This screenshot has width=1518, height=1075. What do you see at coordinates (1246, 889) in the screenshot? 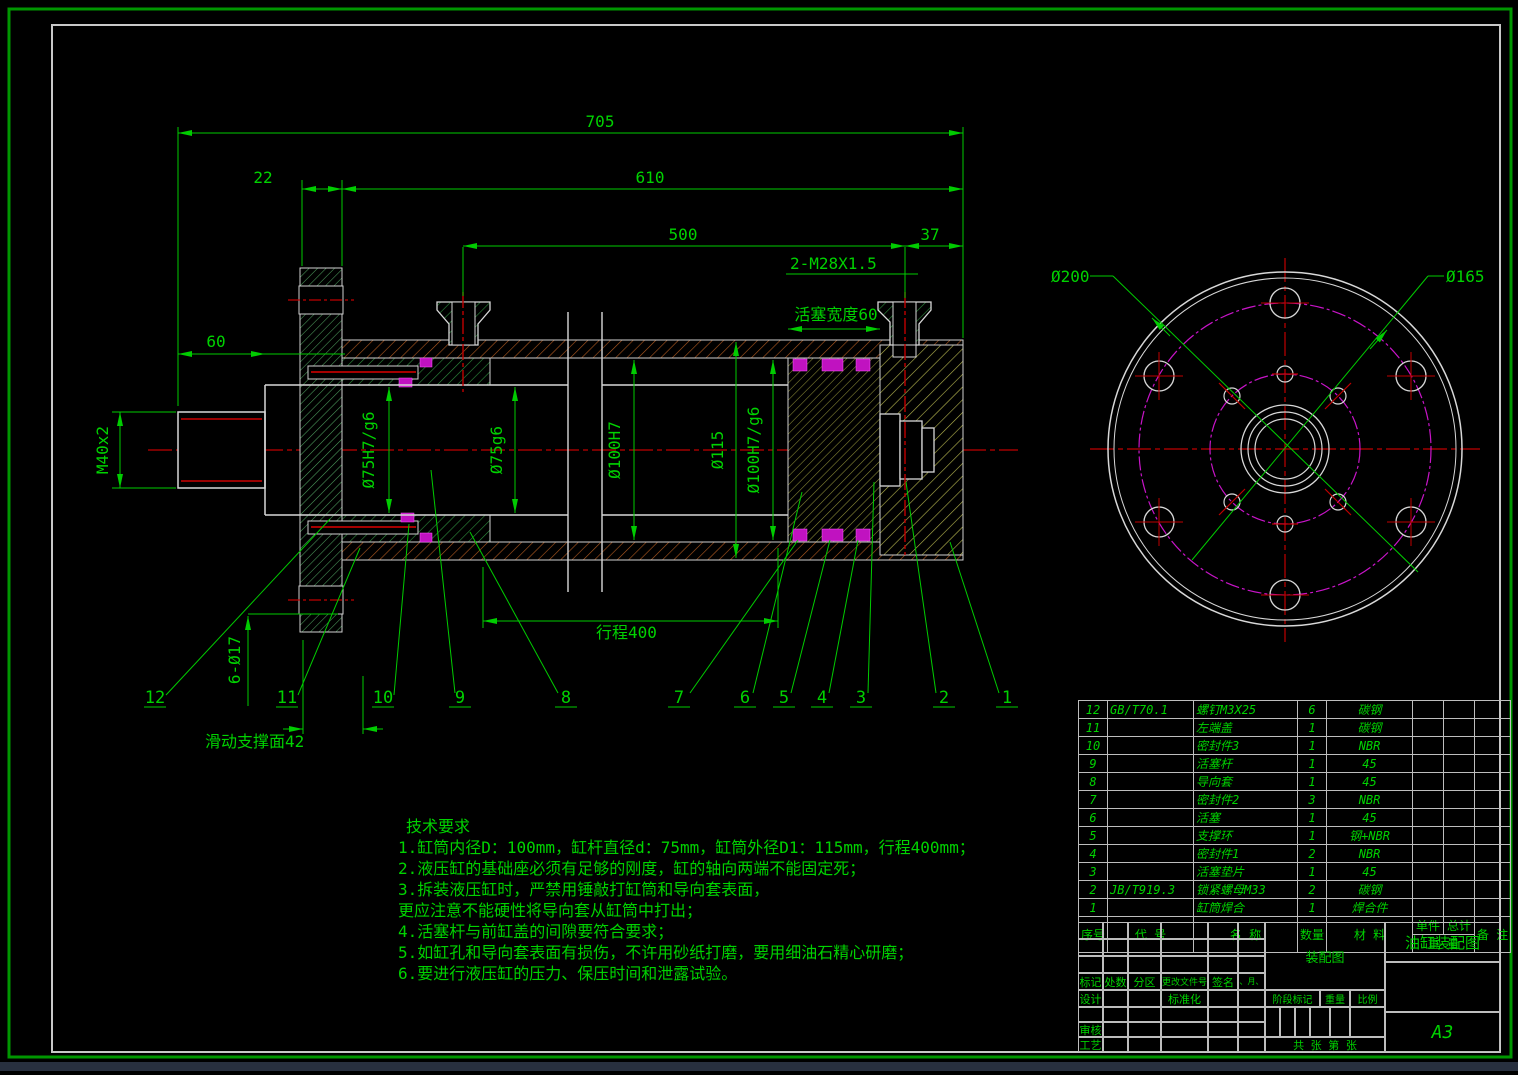
I see `bom-name: 锁紧螺母M33` at bounding box center [1246, 889].